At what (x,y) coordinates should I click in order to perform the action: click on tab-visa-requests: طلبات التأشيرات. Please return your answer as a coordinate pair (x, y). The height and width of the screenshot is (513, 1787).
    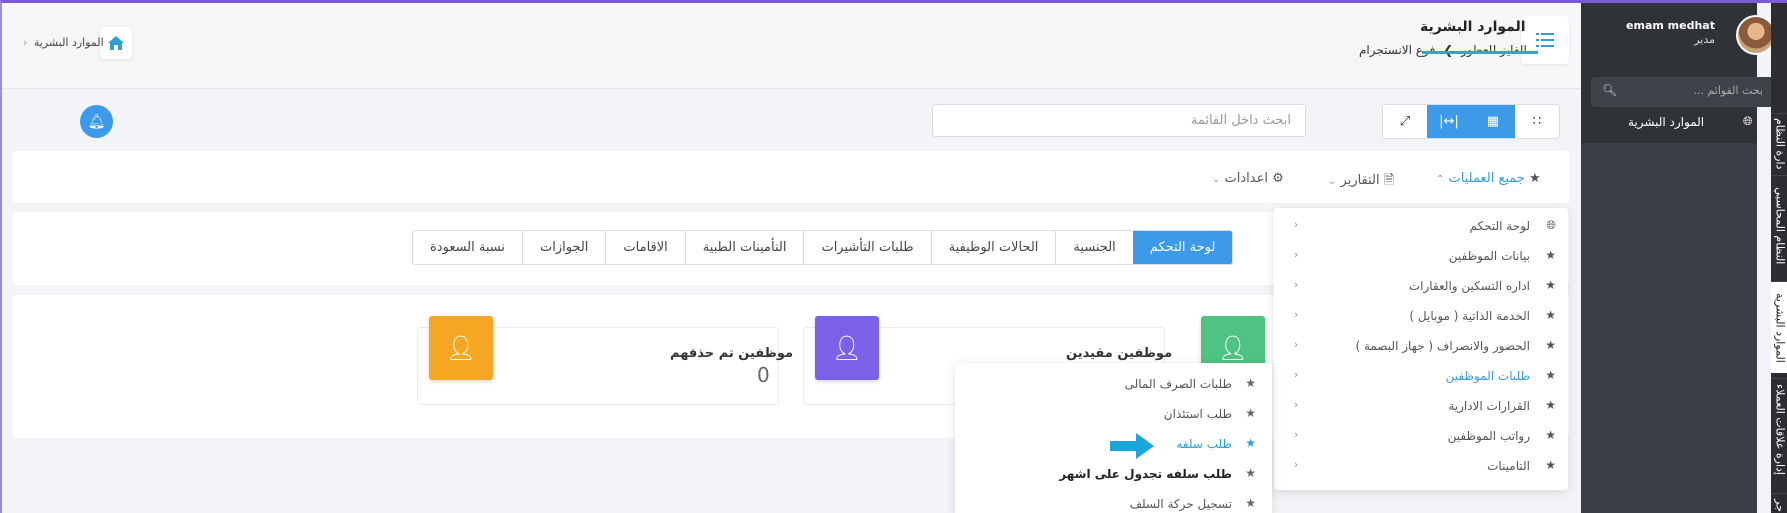
    Looking at the image, I should click on (866, 247).